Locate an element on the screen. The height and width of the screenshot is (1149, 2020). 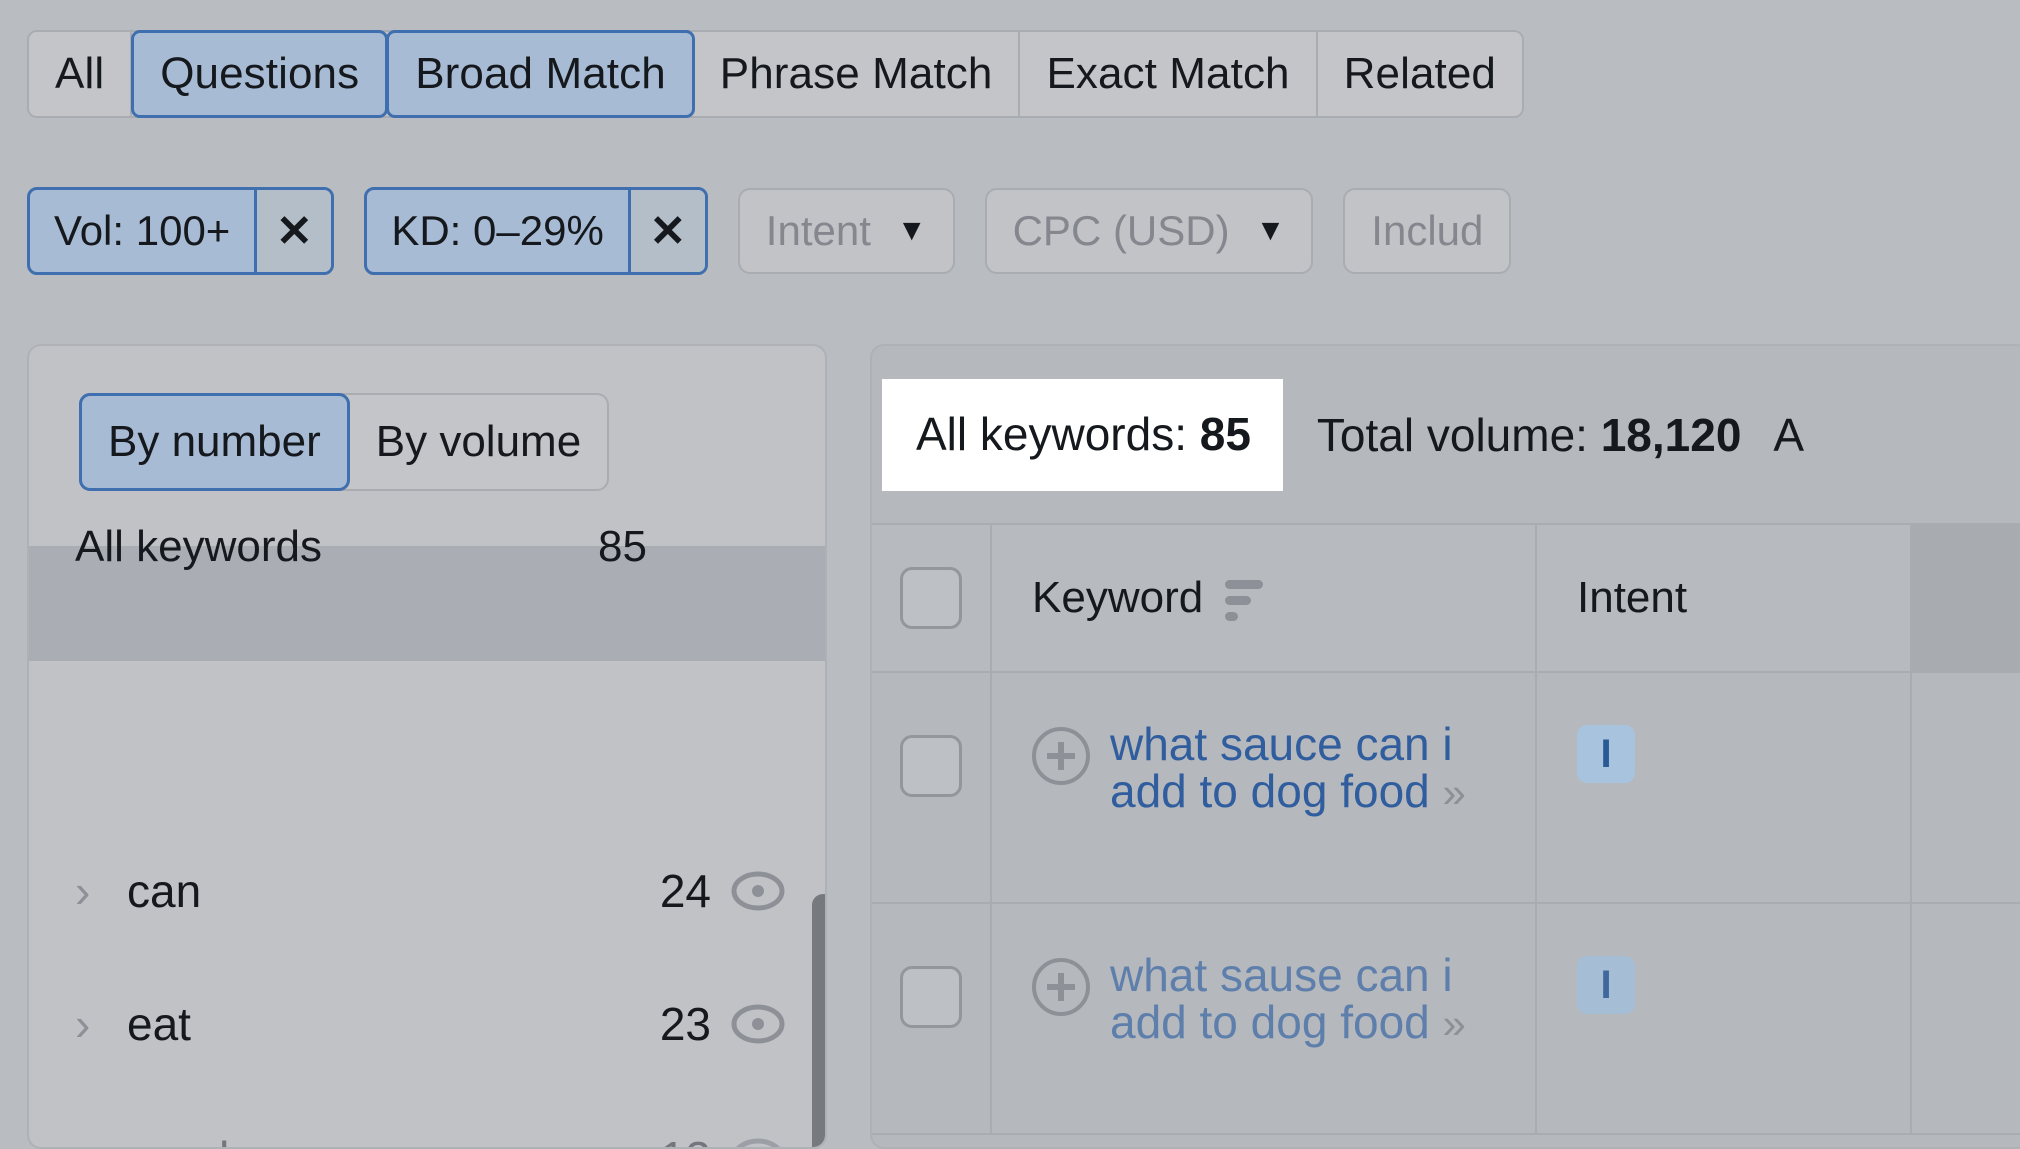
group-row-eat-count: 23 is located at coordinates (685, 1024).